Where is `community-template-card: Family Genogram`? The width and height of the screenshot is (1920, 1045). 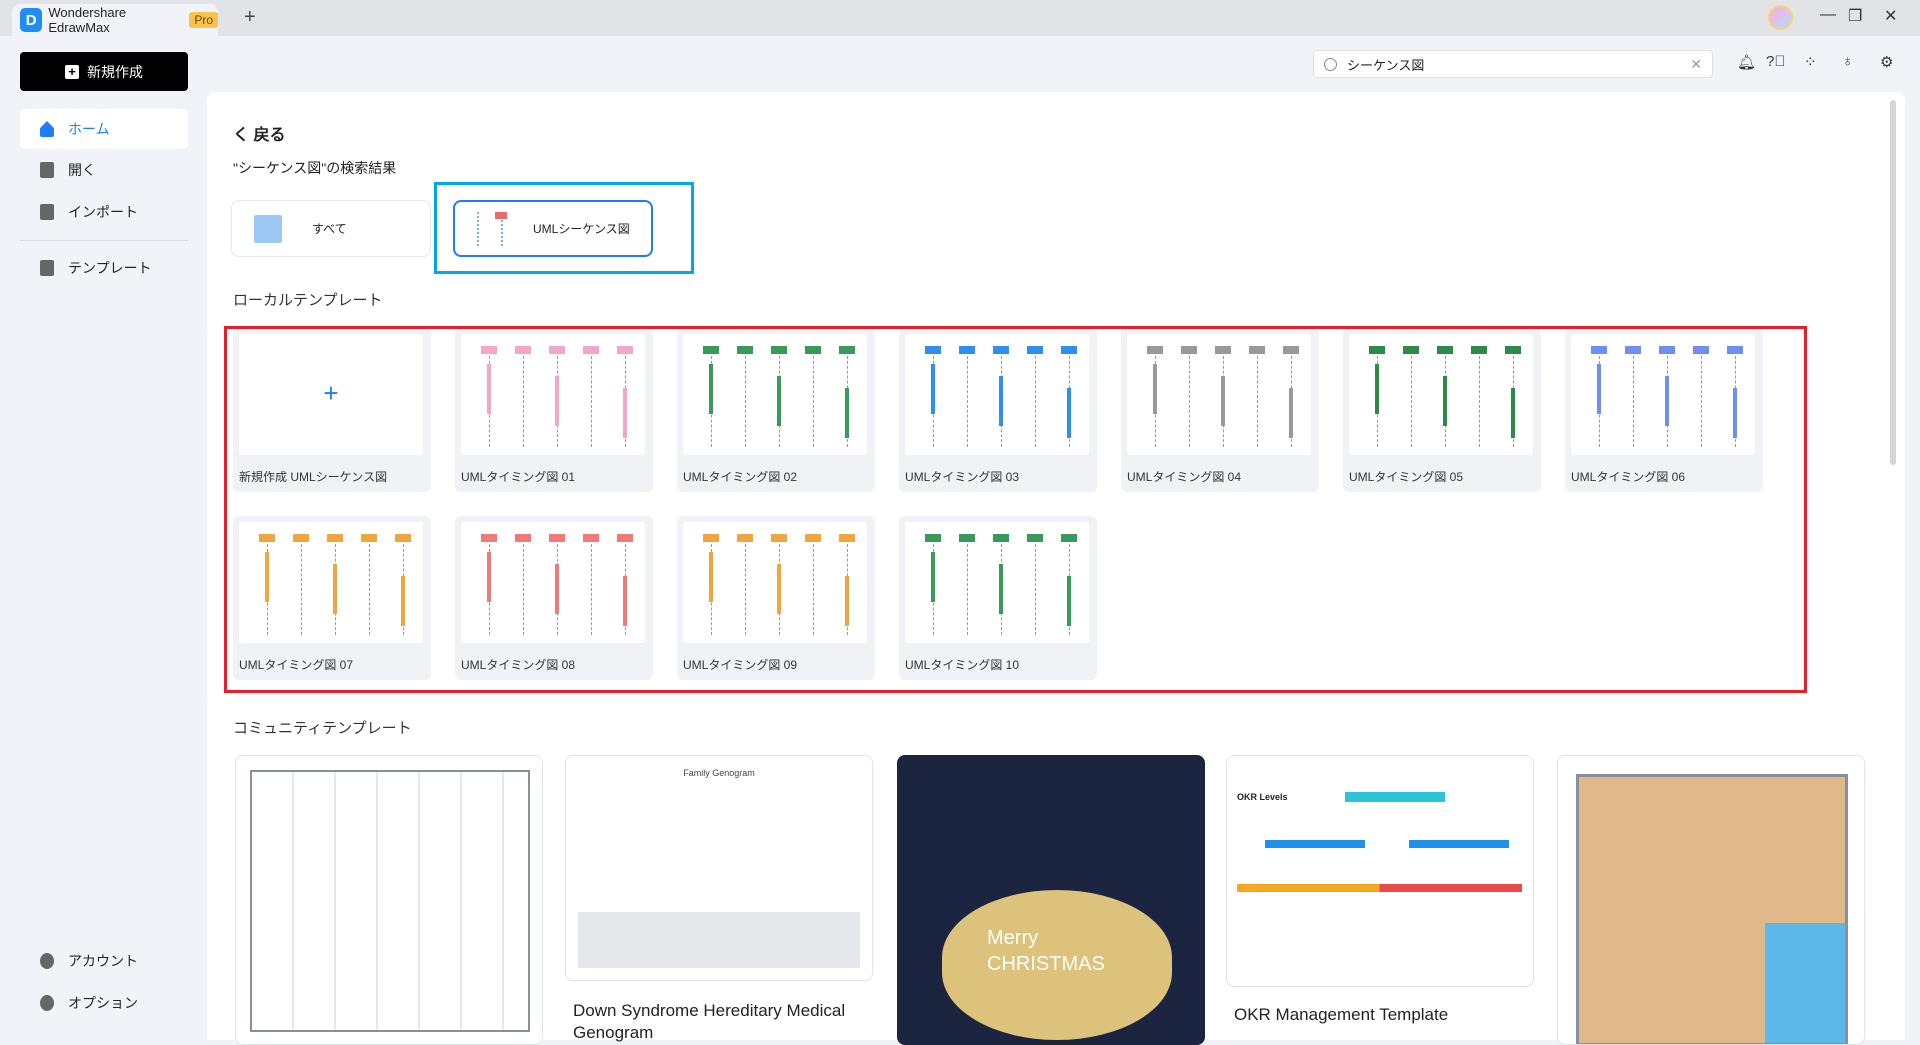
community-template-card: Family Genogram is located at coordinates (719, 868).